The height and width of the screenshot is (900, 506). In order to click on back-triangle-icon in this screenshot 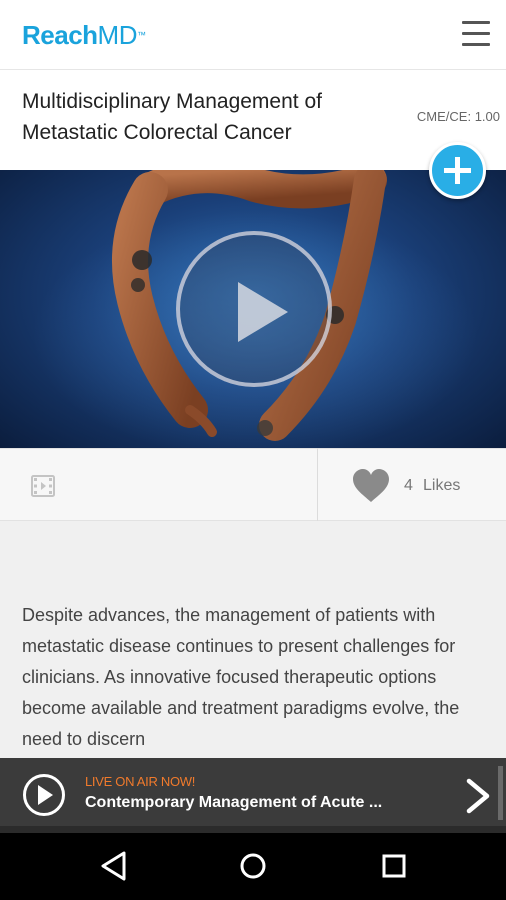, I will do `click(114, 866)`.